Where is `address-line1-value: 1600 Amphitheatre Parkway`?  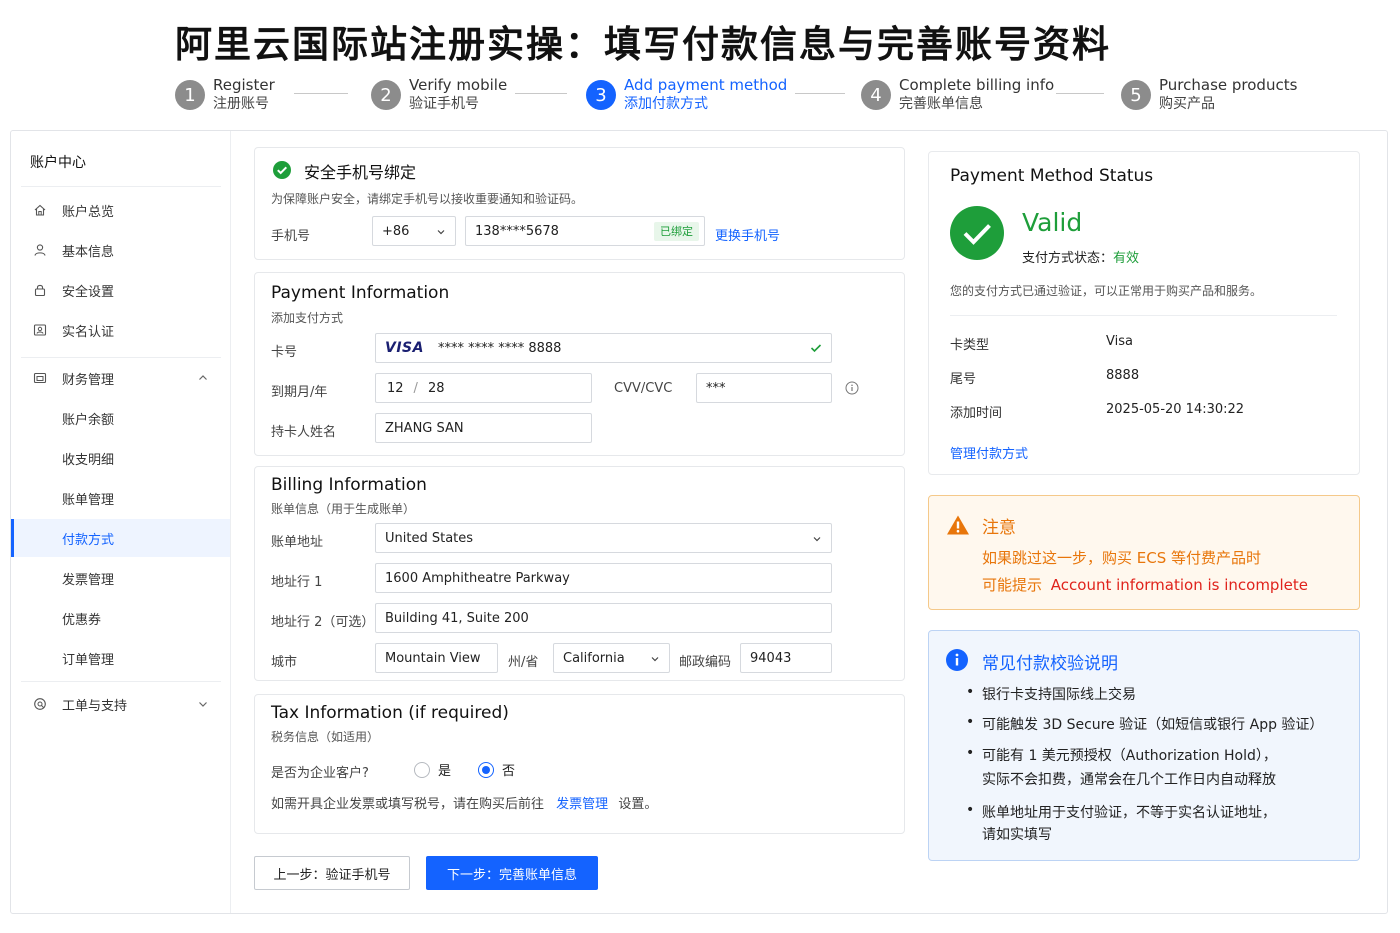
address-line1-value: 1600 Amphitheatre Parkway is located at coordinates (477, 578).